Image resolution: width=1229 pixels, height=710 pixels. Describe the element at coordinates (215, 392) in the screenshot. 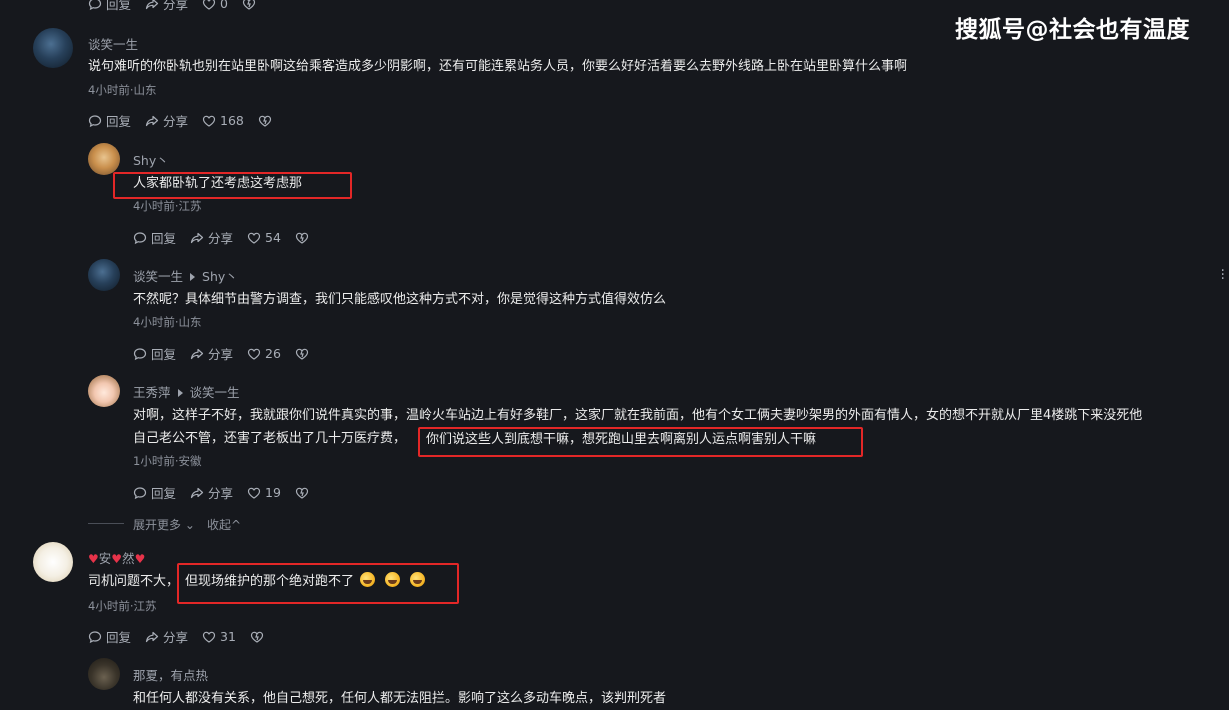

I see `reply-to-username: 谈笑一生` at that location.